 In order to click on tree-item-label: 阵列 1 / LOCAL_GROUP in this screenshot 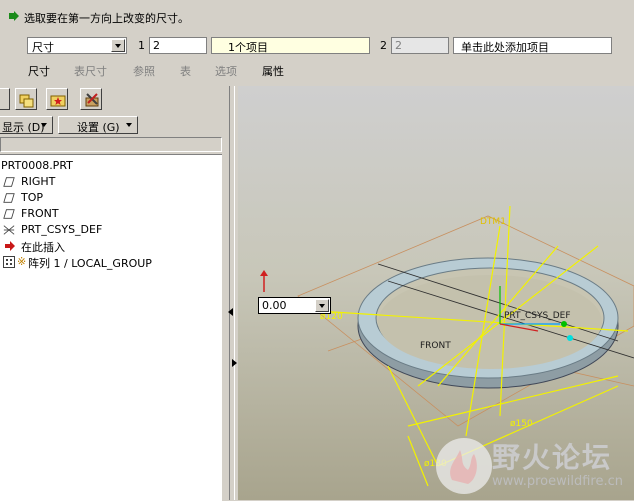, I will do `click(90, 263)`.